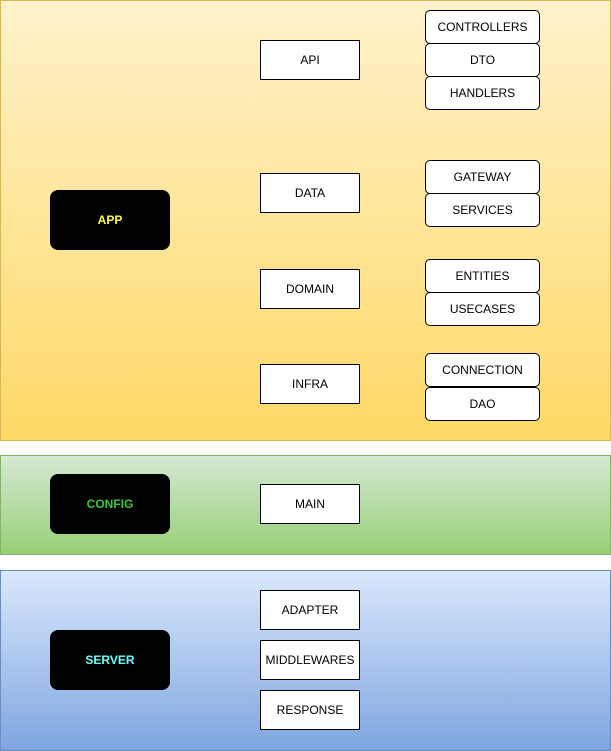  I want to click on connection-node: CONNECTION, so click(482, 370).